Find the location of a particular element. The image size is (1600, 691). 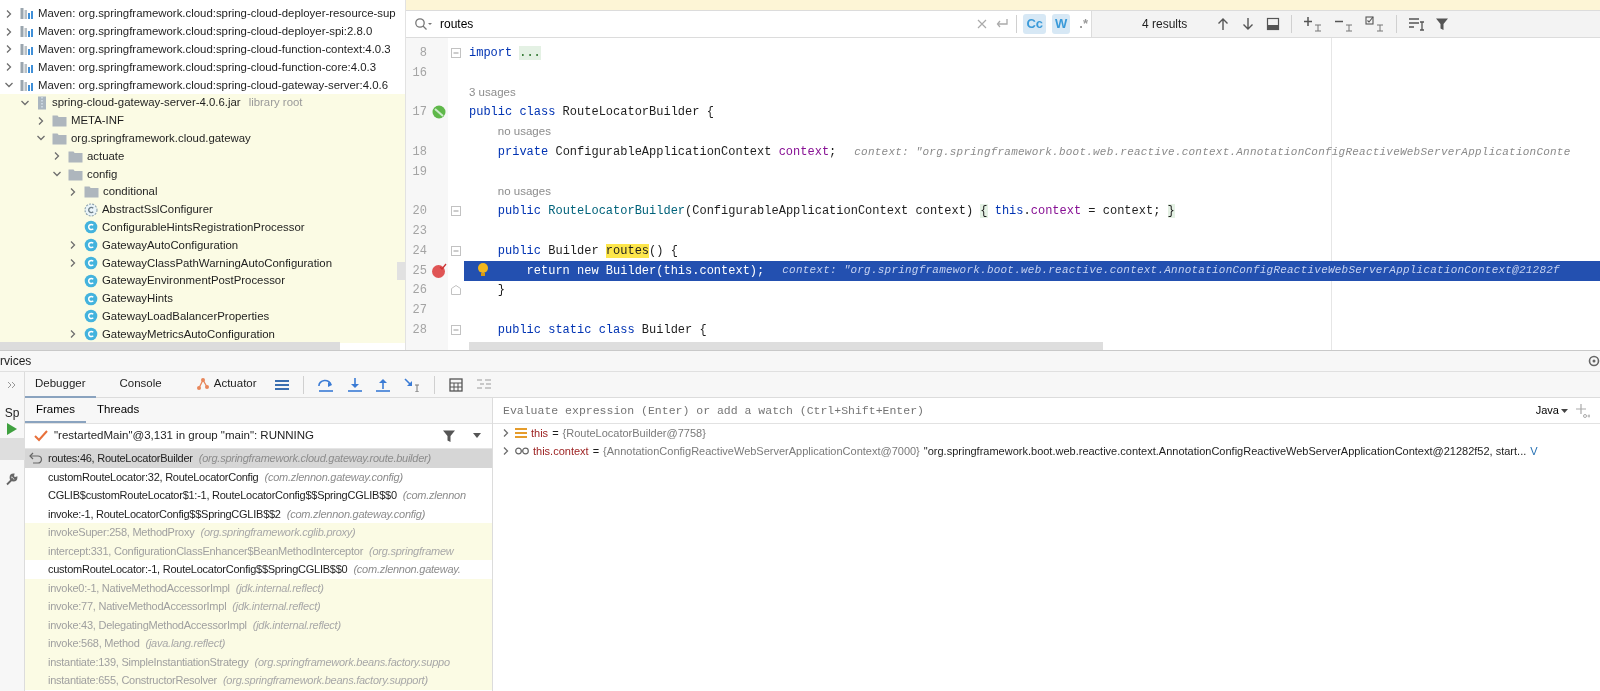

wrench-icon is located at coordinates (12, 479).